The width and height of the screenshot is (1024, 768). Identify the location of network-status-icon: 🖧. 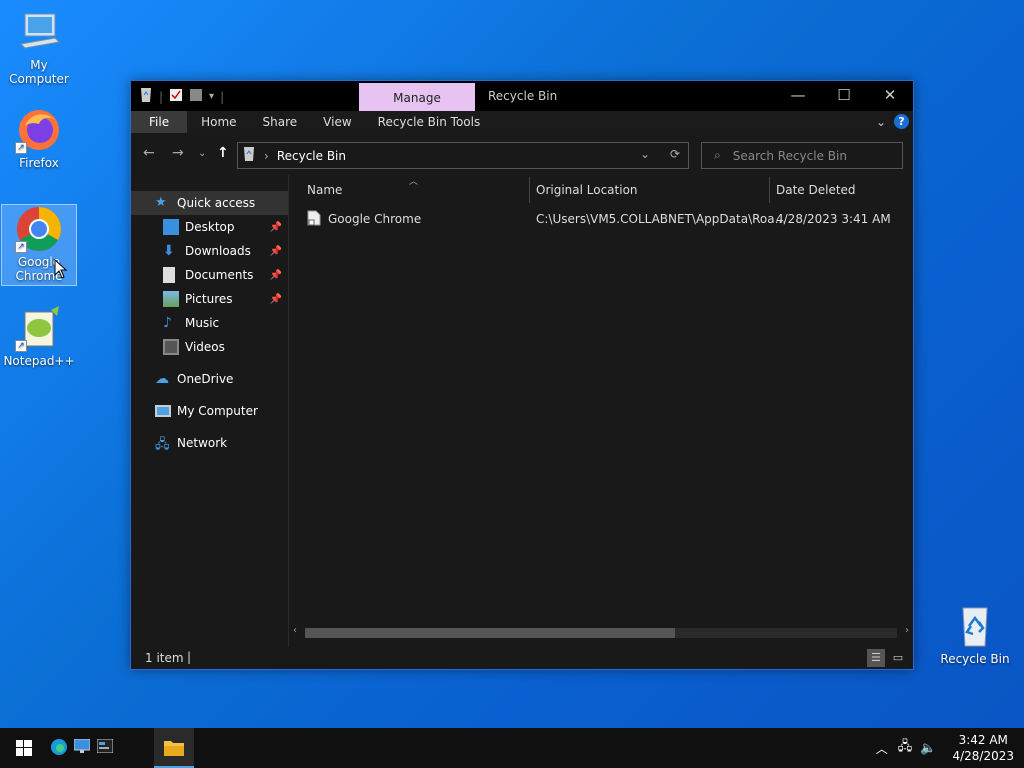
(905, 748).